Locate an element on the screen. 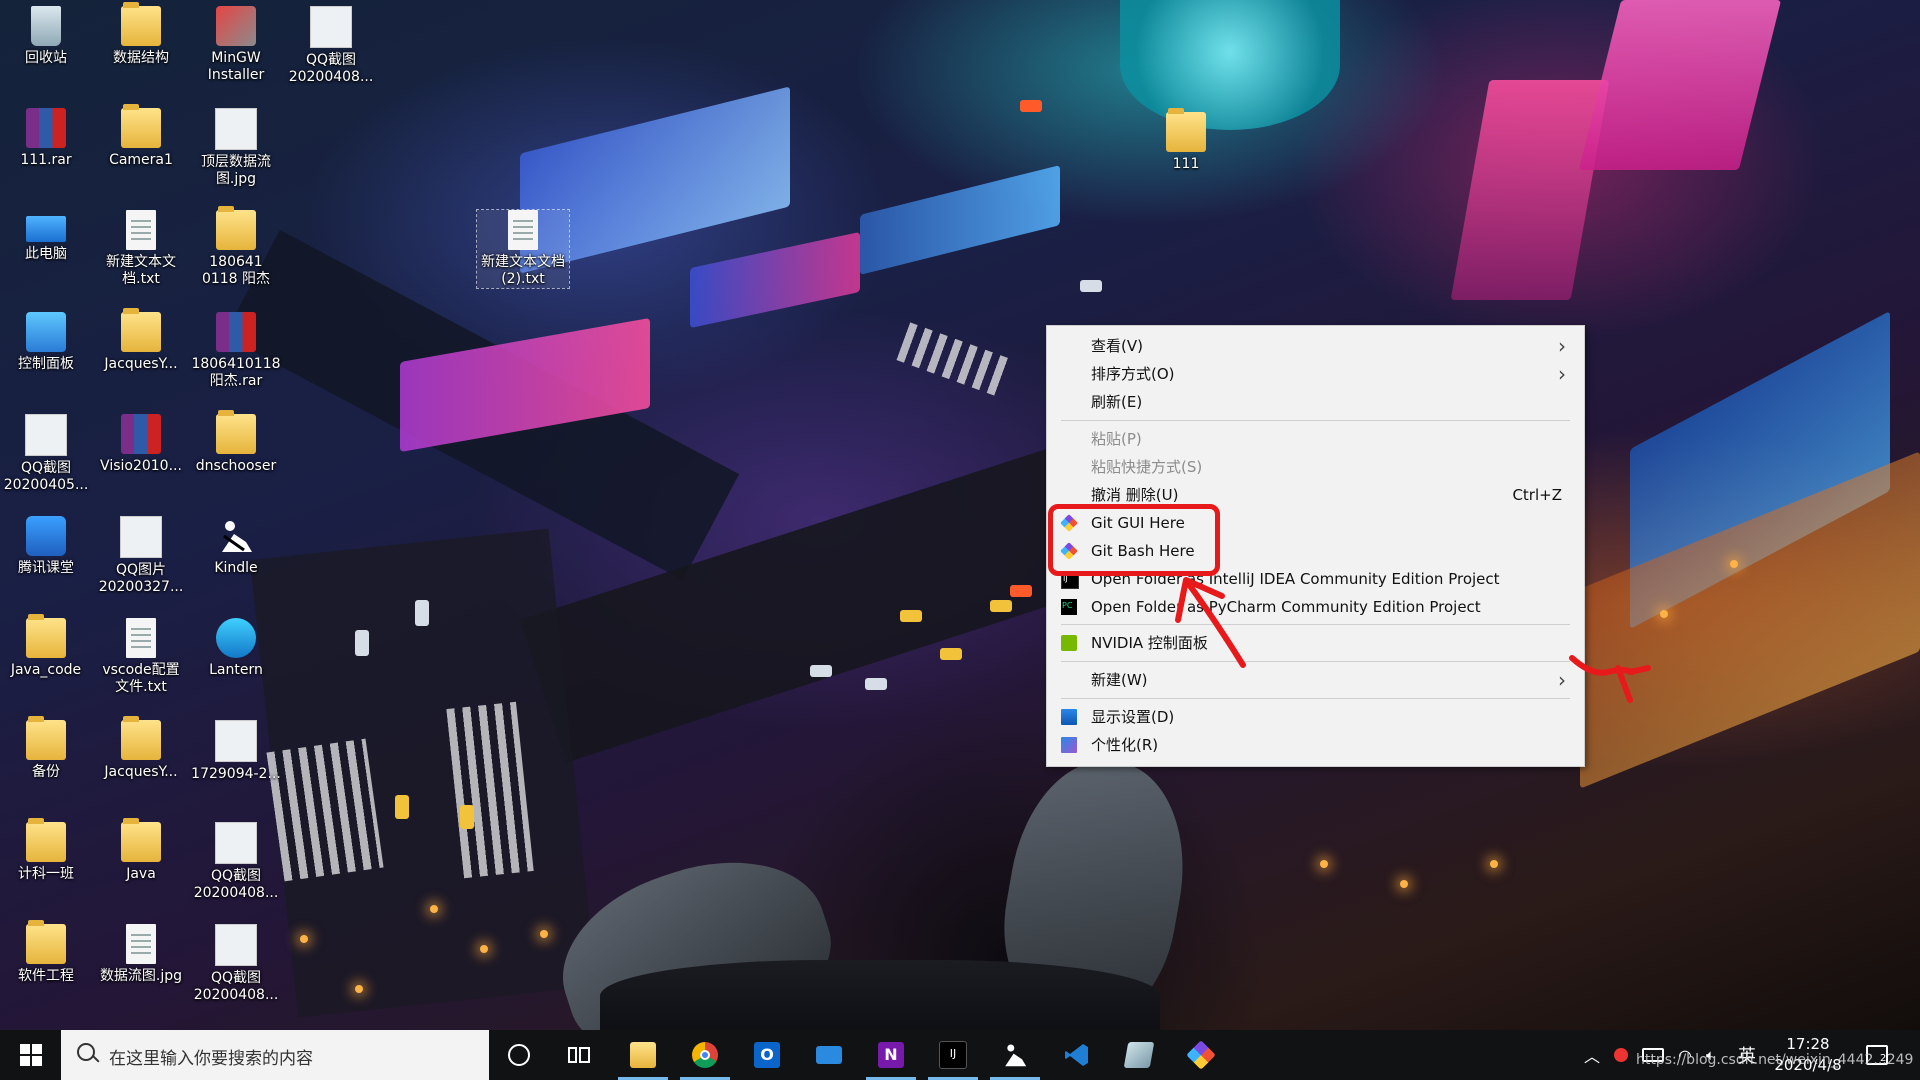 Image resolution: width=1920 pixels, height=1080 pixels. taskbar-app-mail is located at coordinates (829, 1055).